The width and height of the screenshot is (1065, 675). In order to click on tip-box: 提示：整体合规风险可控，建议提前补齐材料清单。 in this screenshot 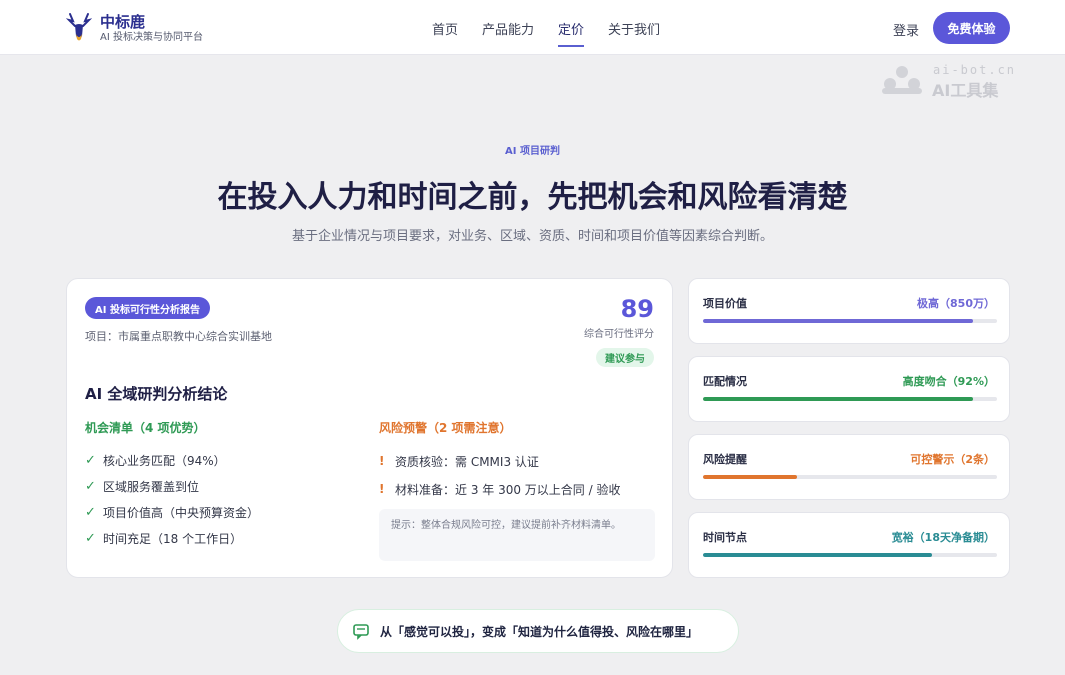, I will do `click(517, 535)`.